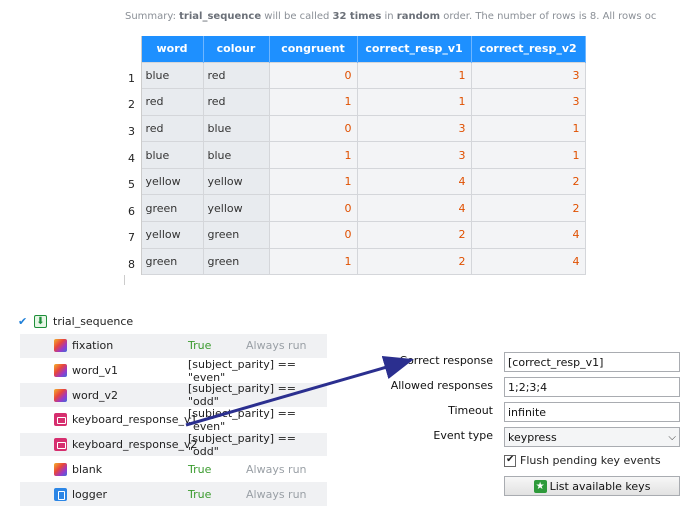 The image size is (694, 515). I want to click on flush-keys-label: Flush pending key events, so click(590, 460).